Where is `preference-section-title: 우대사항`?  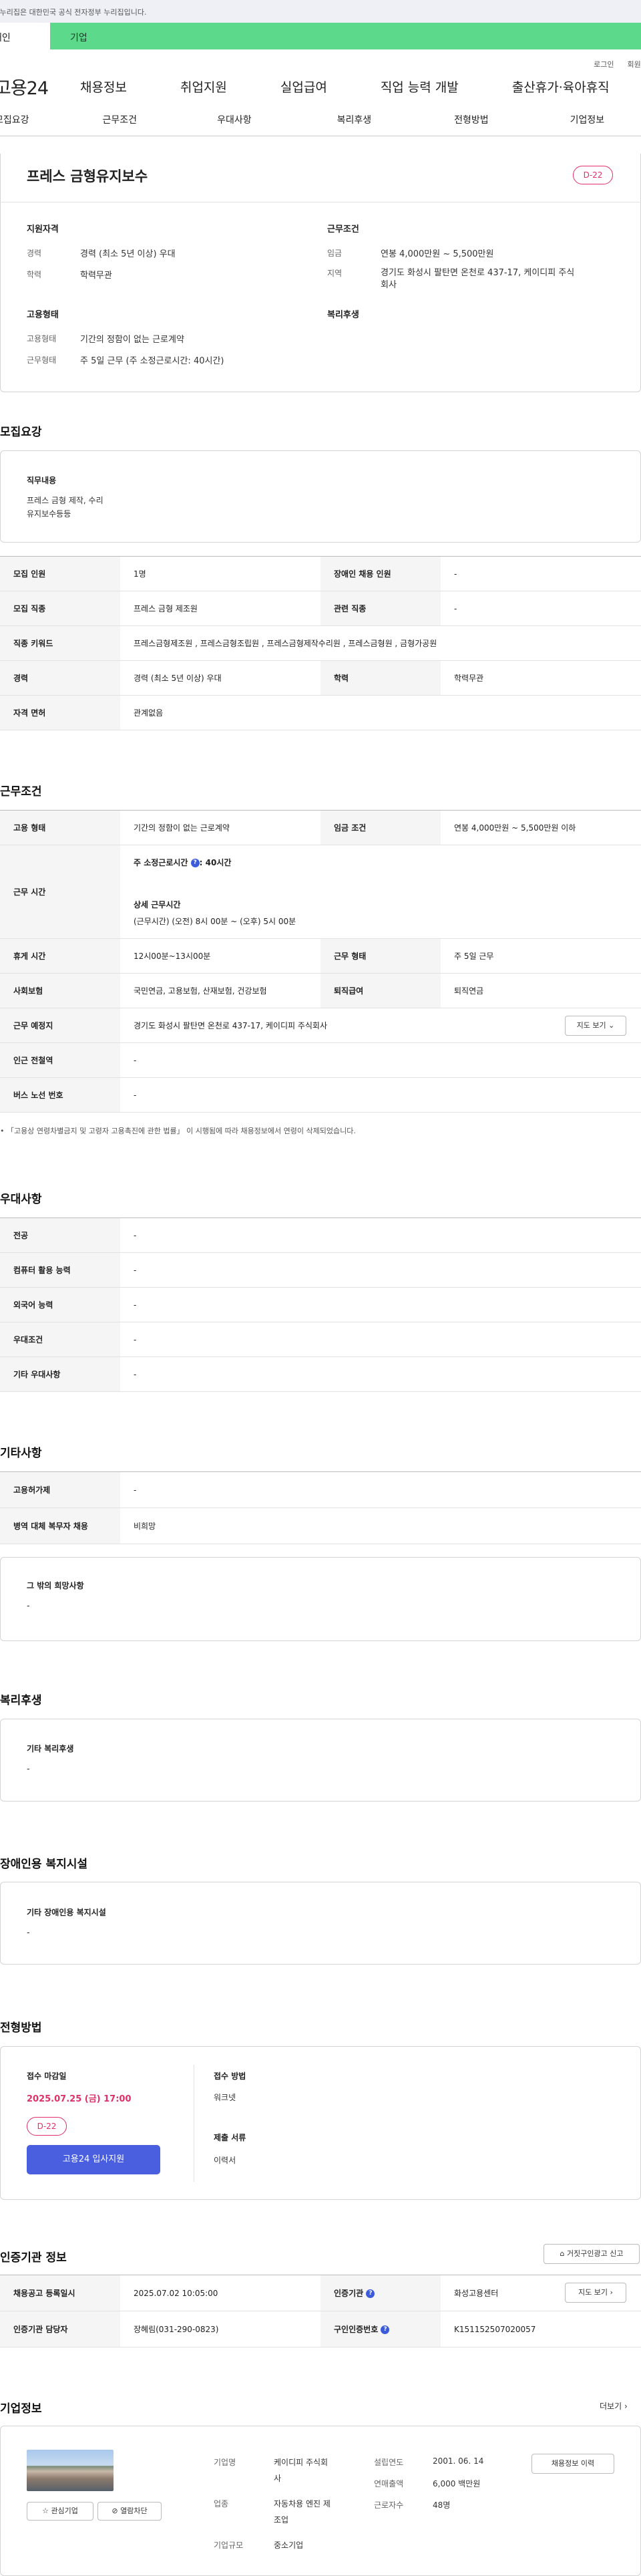 preference-section-title: 우대사항 is located at coordinates (21, 1199).